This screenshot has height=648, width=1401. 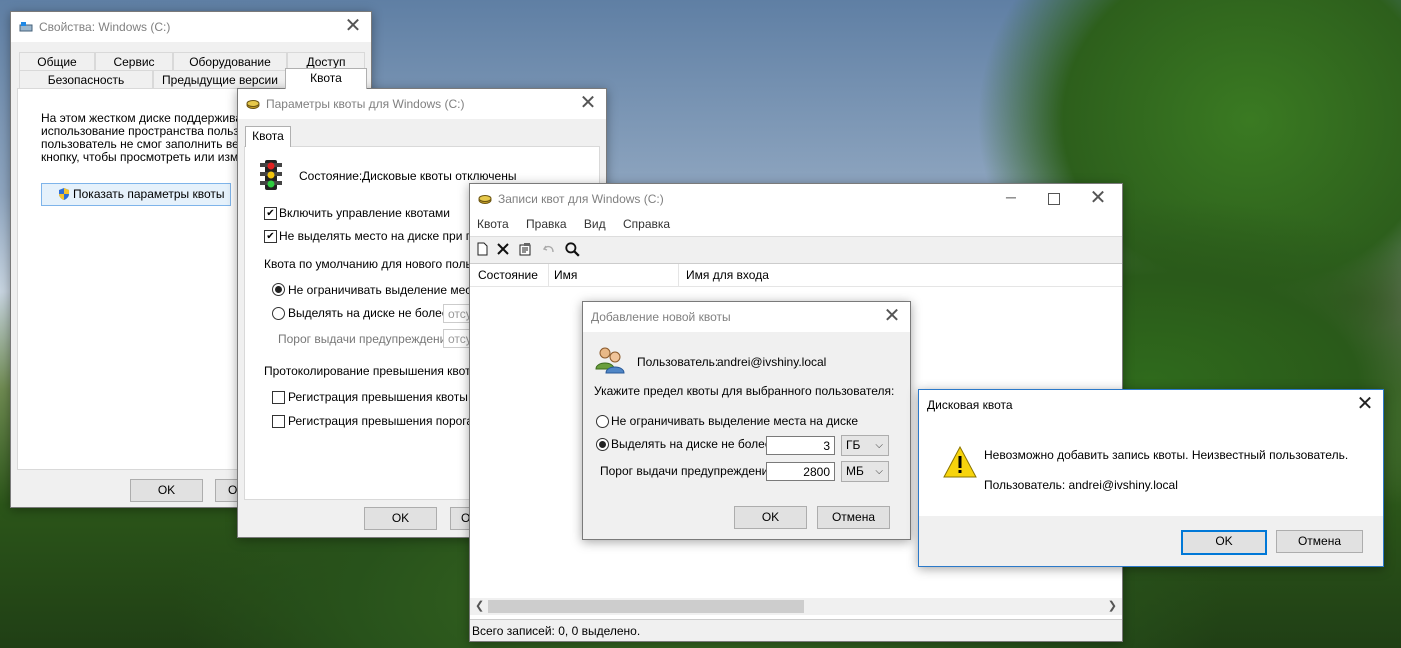 I want to click on status-value: Дисковые квоты отключены, so click(x=439, y=176).